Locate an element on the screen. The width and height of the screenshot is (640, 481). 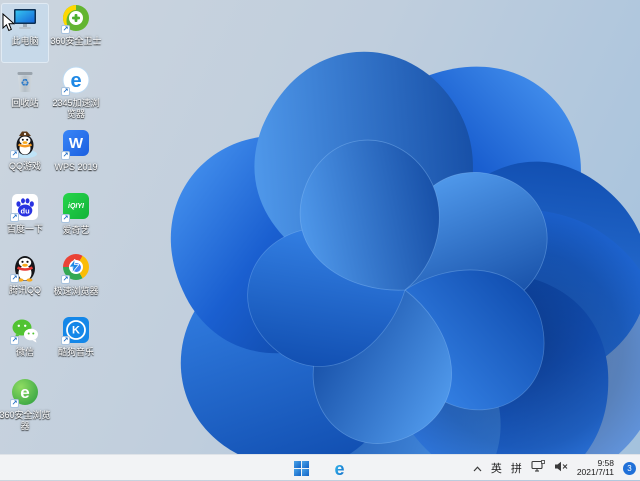
baidu-icon: du ↗ is located at coordinates (25, 207).